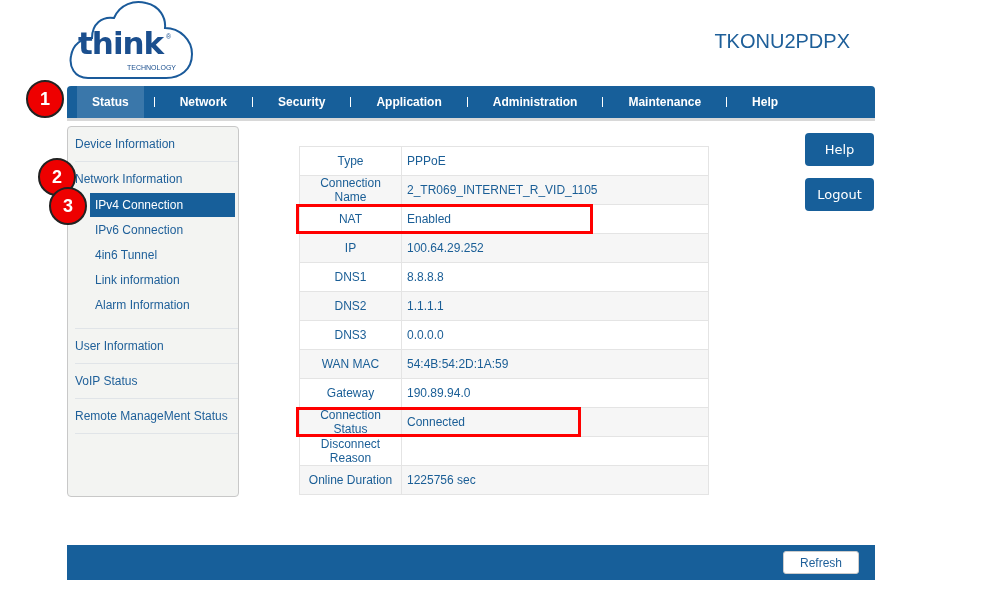 The image size is (1008, 598). What do you see at coordinates (57, 177) in the screenshot?
I see `step-marker: 2` at bounding box center [57, 177].